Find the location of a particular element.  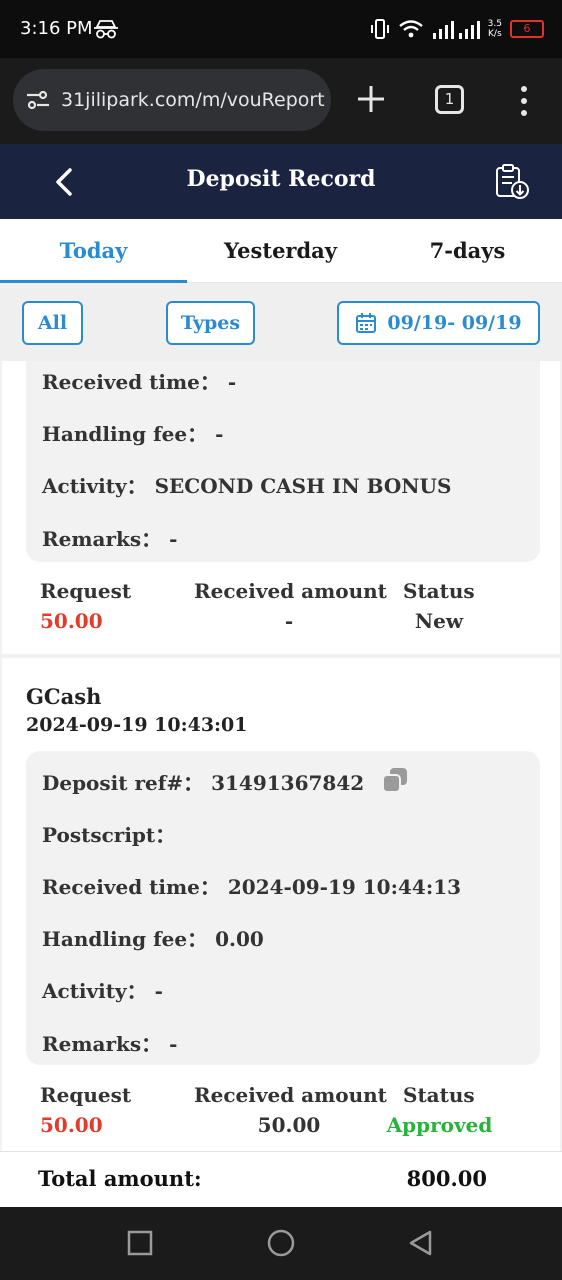

network-speed: 3.5 K/s is located at coordinates (495, 29).